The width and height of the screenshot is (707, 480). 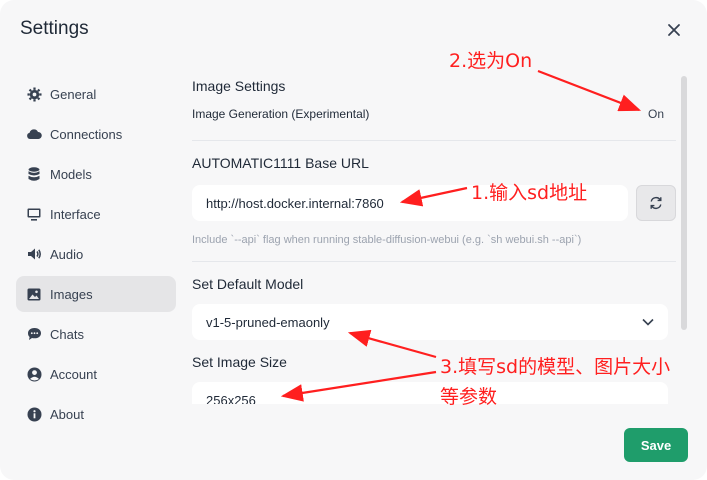 What do you see at coordinates (469, 397) in the screenshot?
I see `annotation-step-3-line2: 等参数` at bounding box center [469, 397].